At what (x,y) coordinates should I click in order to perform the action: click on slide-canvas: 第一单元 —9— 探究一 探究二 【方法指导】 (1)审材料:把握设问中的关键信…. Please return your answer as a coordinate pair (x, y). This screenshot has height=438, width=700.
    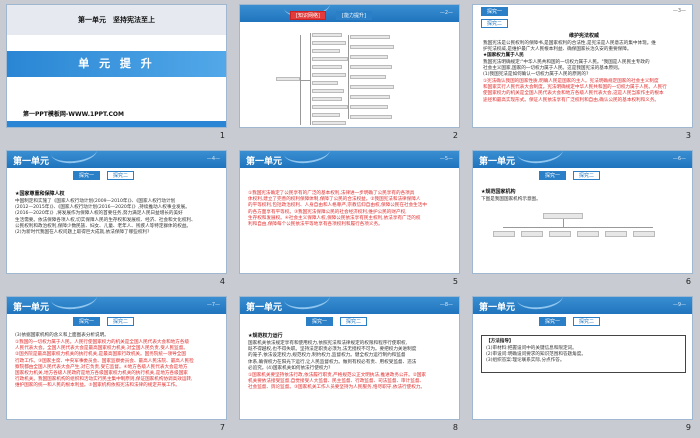
    Looking at the image, I should click on (582, 358).